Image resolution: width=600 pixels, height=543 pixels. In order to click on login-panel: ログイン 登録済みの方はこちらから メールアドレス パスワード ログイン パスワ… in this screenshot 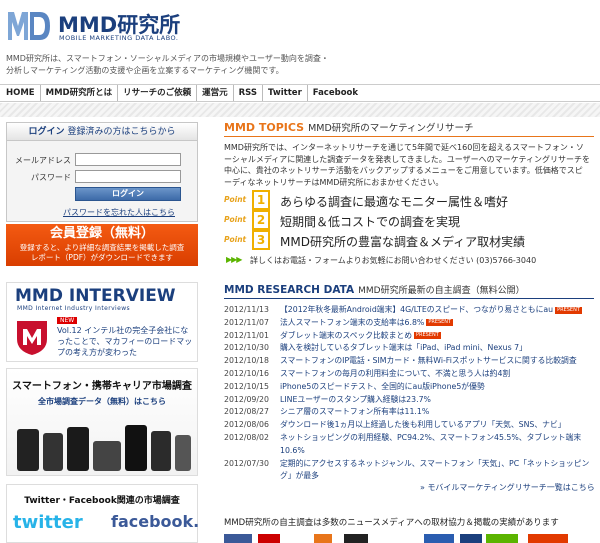, I will do `click(102, 172)`.